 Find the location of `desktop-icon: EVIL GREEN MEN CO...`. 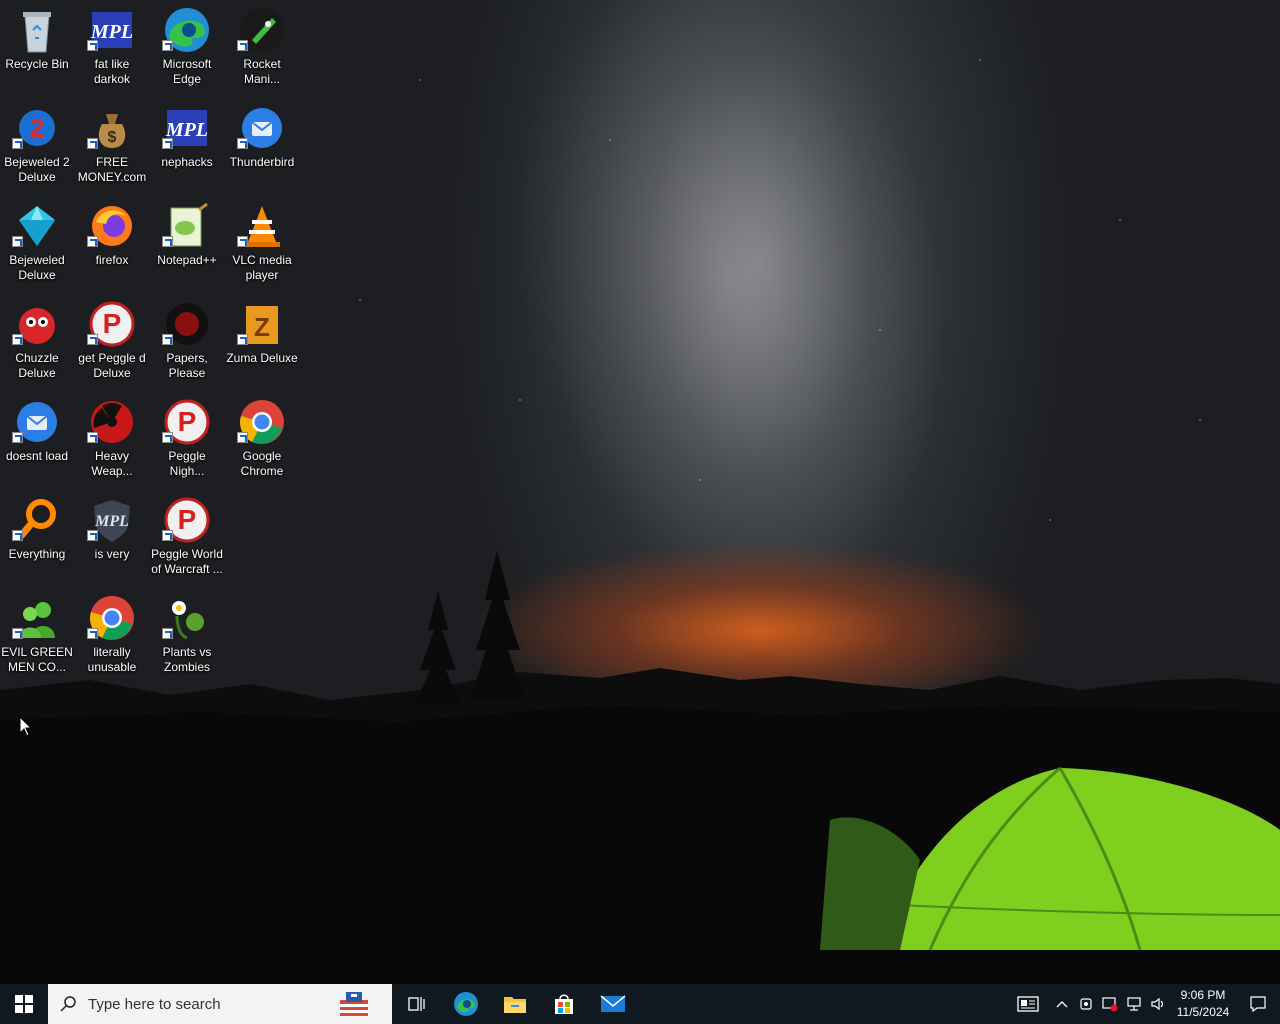

desktop-icon: EVIL GREEN MEN CO... is located at coordinates (37, 636).